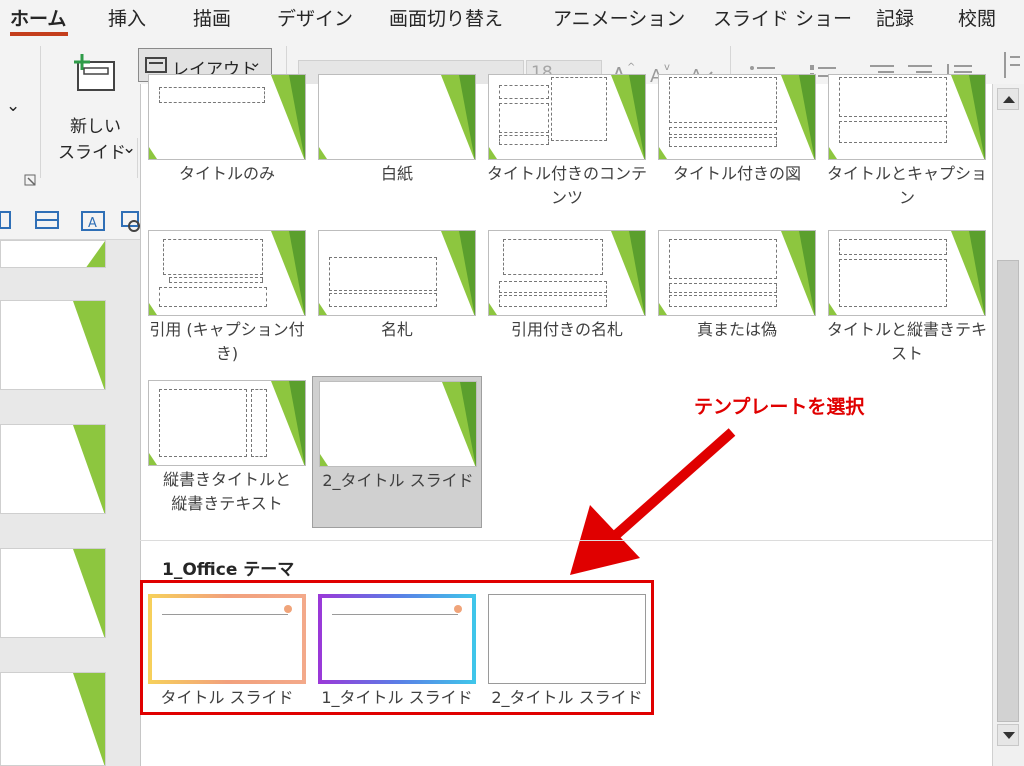 The height and width of the screenshot is (766, 1024). What do you see at coordinates (13, 106) in the screenshot?
I see `clipboard-dropdown-chevron: ⌄` at bounding box center [13, 106].